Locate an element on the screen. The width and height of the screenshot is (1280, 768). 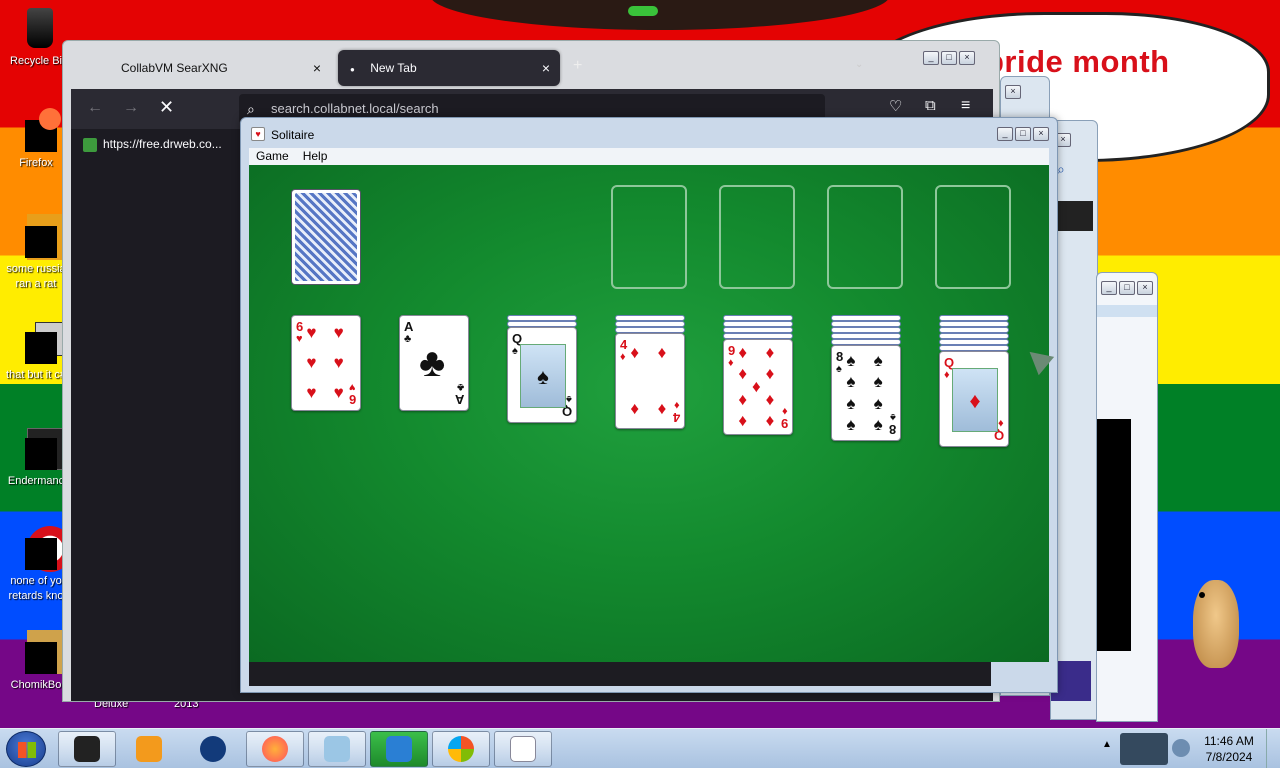
playing-card: 9 ♦ 9 ♦ ♦ ♦ ♦ ♦ ♦ ♦ ♦ ♦ ♦ is located at coordinates (758, 387).